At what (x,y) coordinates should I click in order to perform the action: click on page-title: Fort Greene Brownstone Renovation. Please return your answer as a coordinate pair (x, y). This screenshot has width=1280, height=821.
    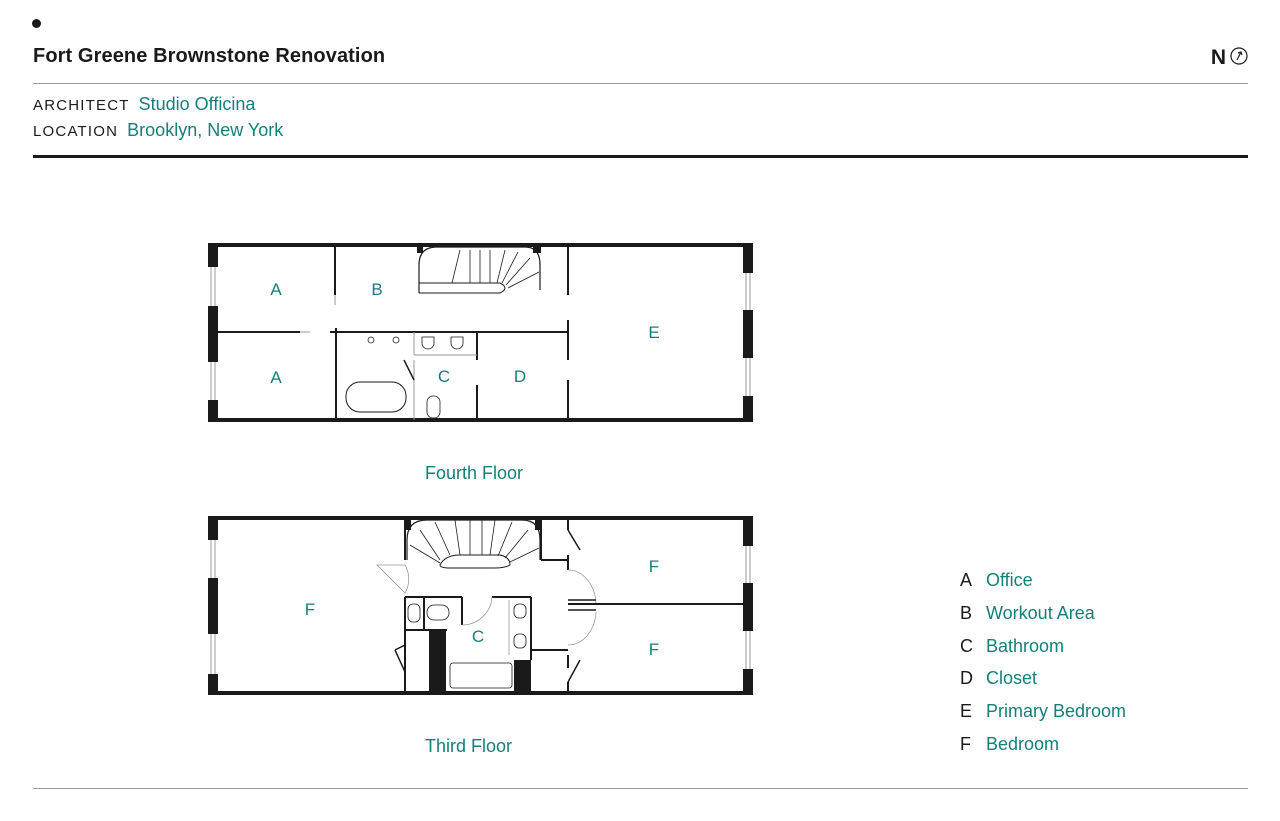
    Looking at the image, I should click on (209, 56).